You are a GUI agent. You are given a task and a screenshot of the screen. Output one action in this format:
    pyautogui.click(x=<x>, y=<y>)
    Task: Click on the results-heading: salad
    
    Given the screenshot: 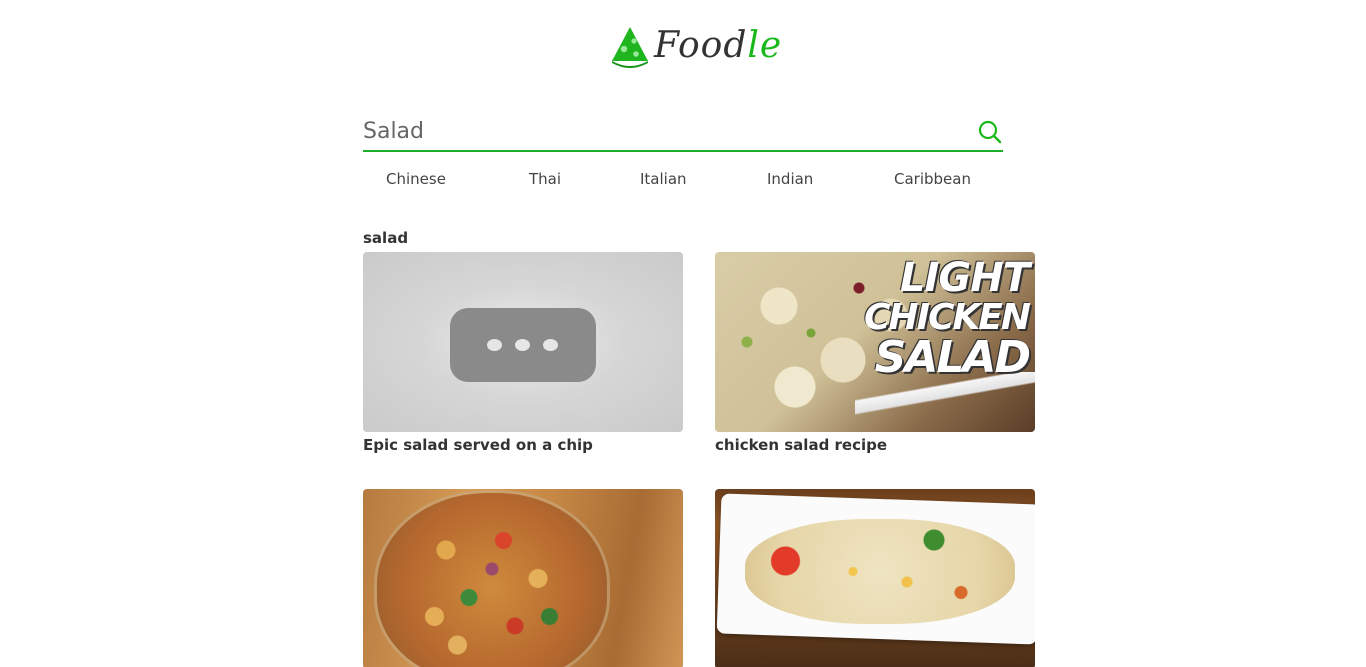 What is the action you would take?
    pyautogui.click(x=386, y=238)
    